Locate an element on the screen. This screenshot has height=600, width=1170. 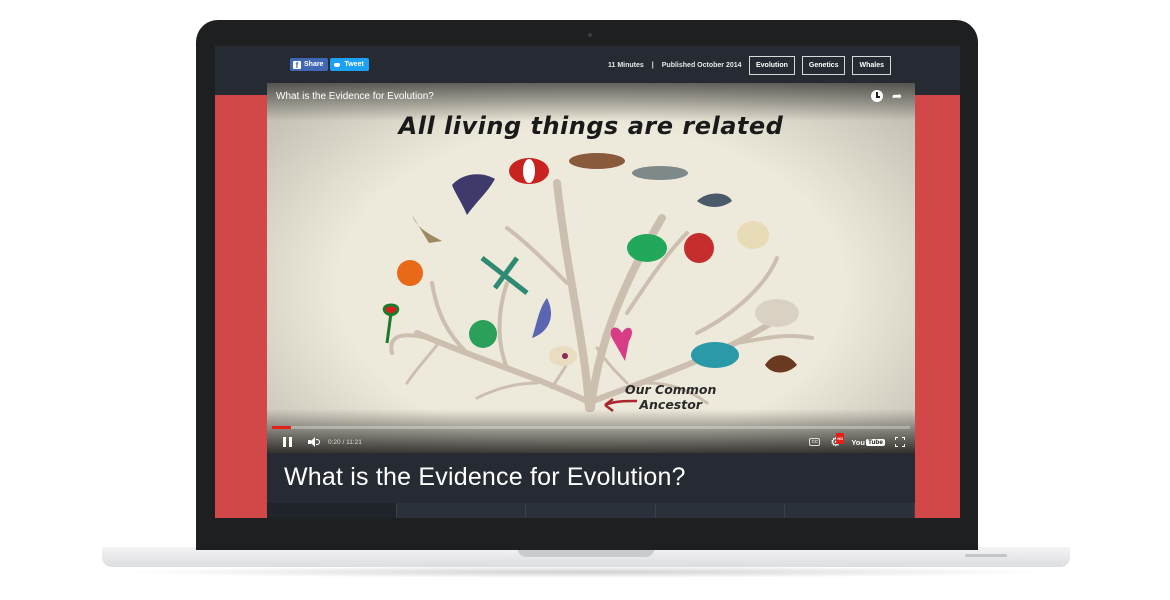
duration: 11 Minutes is located at coordinates (626, 65).